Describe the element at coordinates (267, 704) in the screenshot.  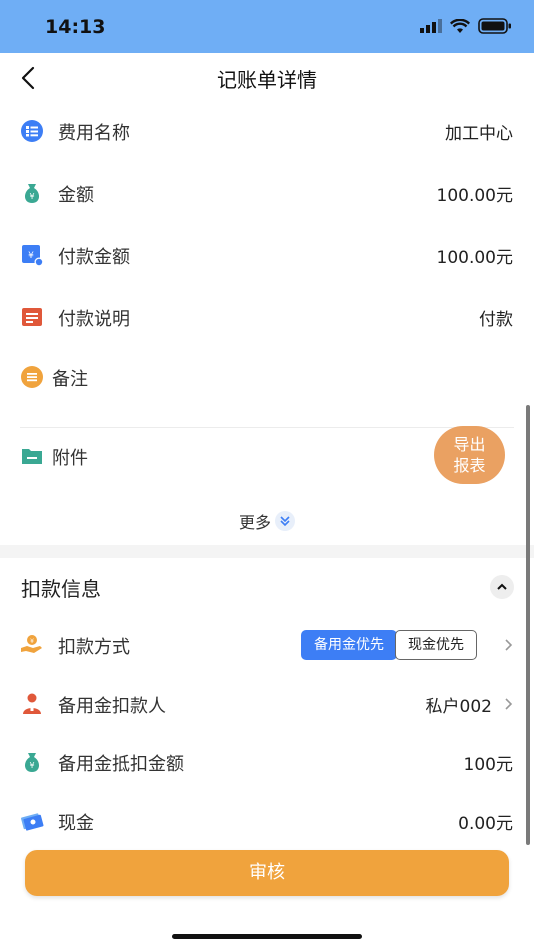
I see `row-reserve-payer: 备用金扣款人 私户002` at that location.